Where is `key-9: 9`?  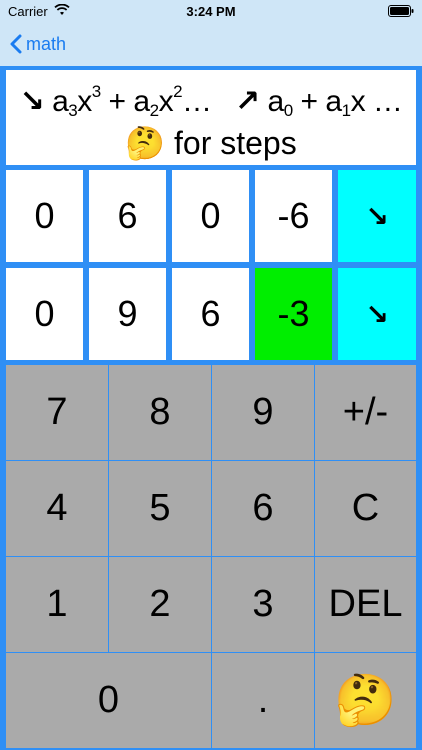
key-9: 9 is located at coordinates (263, 412).